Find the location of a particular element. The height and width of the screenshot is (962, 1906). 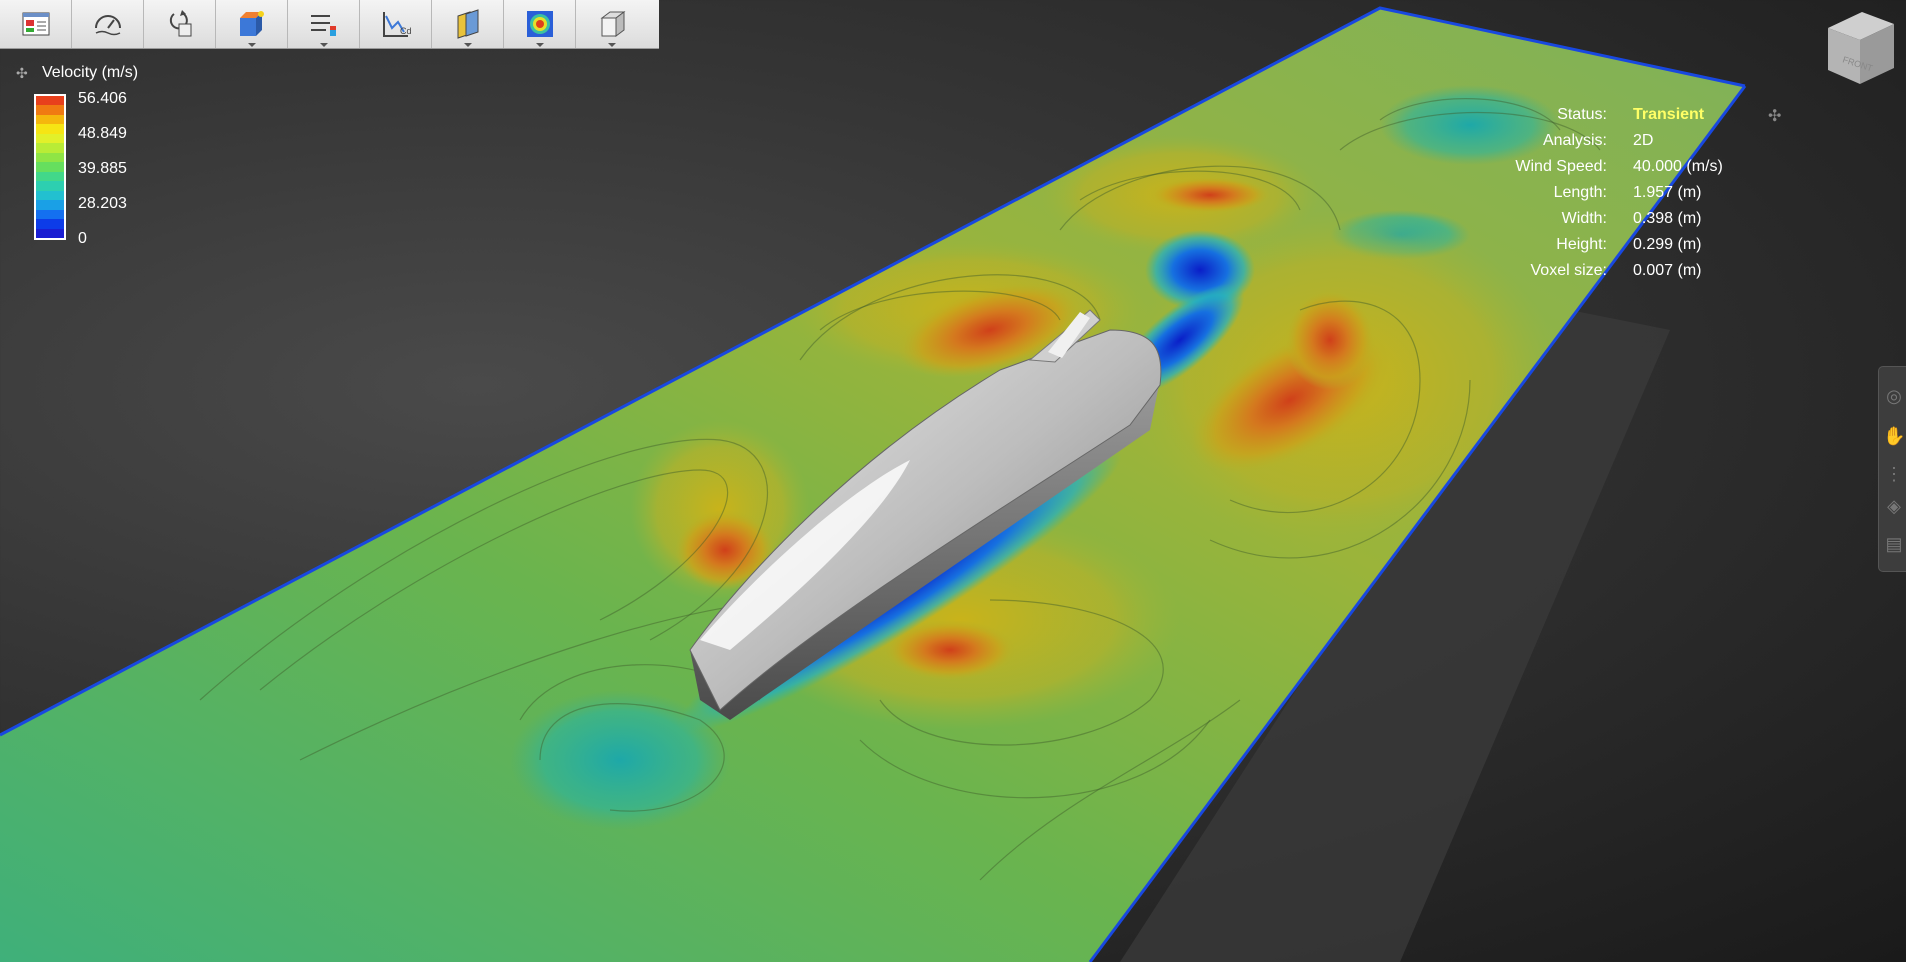

move-handle-icon: ✣ is located at coordinates (23, 73).